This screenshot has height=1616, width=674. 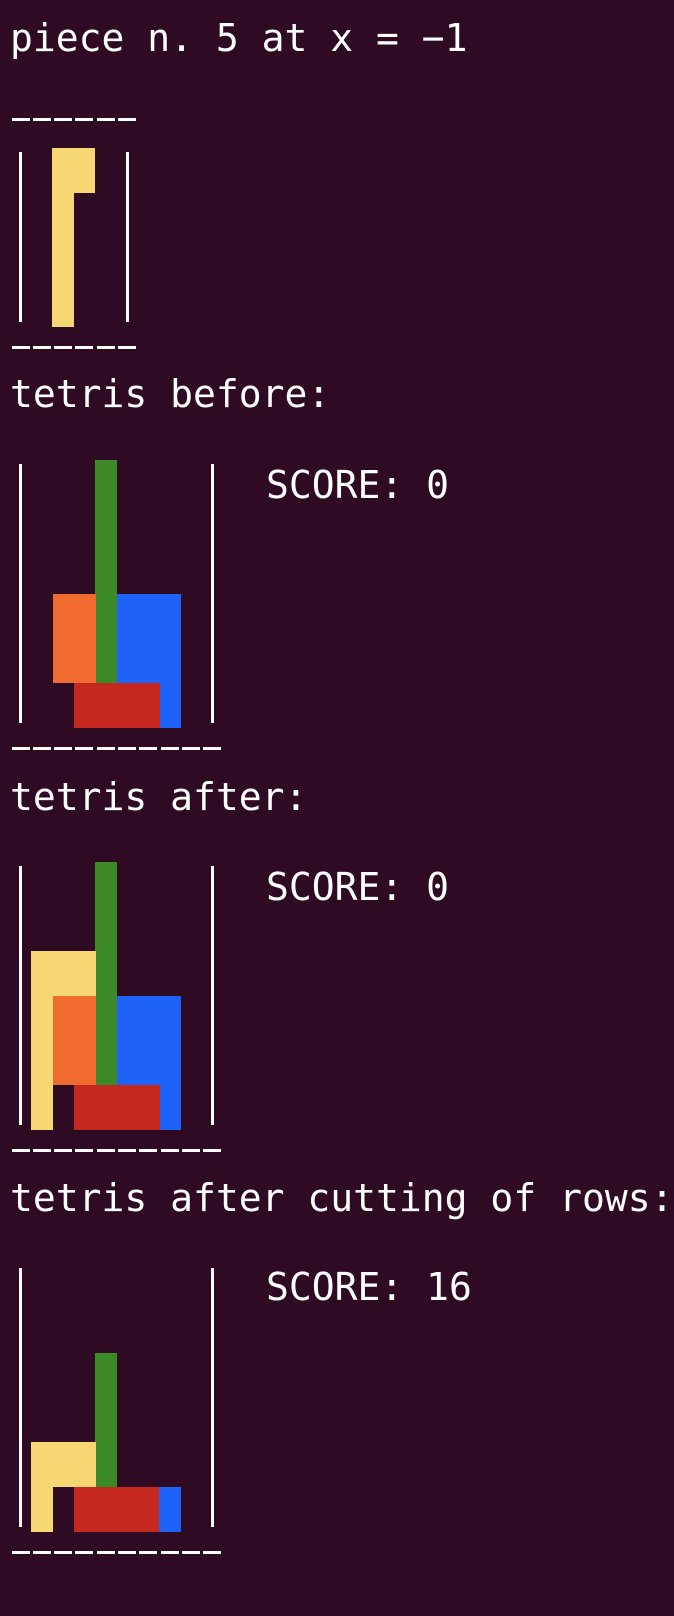 What do you see at coordinates (74, 119) in the screenshot?
I see `piece-top-border` at bounding box center [74, 119].